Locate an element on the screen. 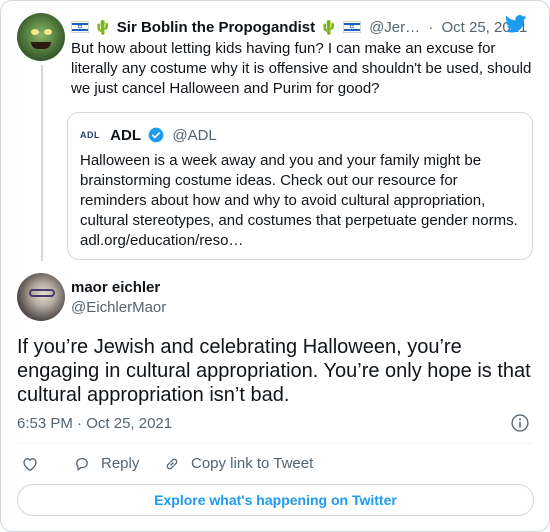 Image resolution: width=550 pixels, height=532 pixels. tweet-date: Oct 25, 2021 is located at coordinates (129, 423).